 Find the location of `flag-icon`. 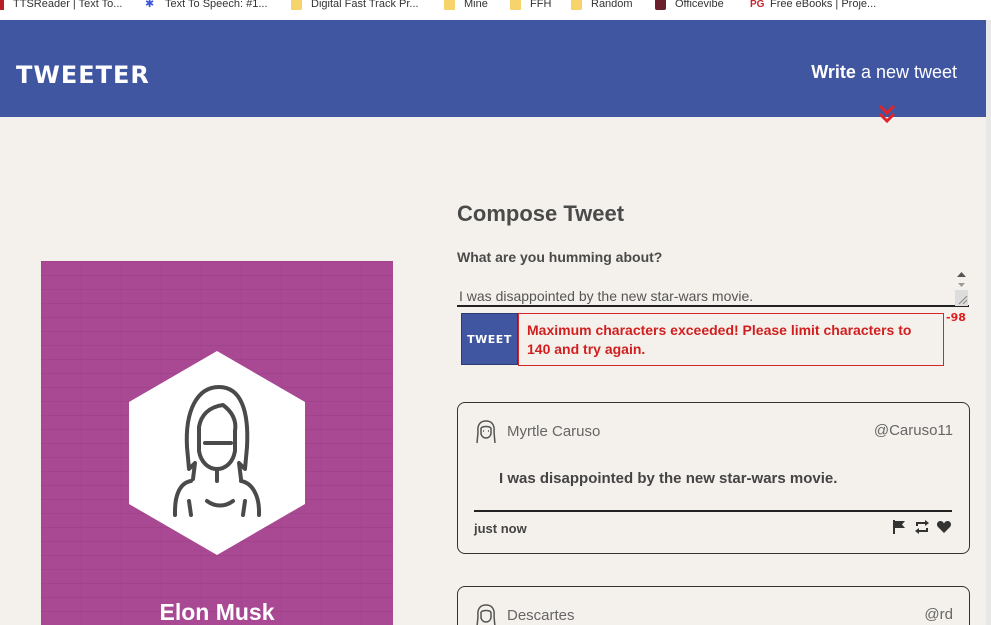

flag-icon is located at coordinates (900, 527).